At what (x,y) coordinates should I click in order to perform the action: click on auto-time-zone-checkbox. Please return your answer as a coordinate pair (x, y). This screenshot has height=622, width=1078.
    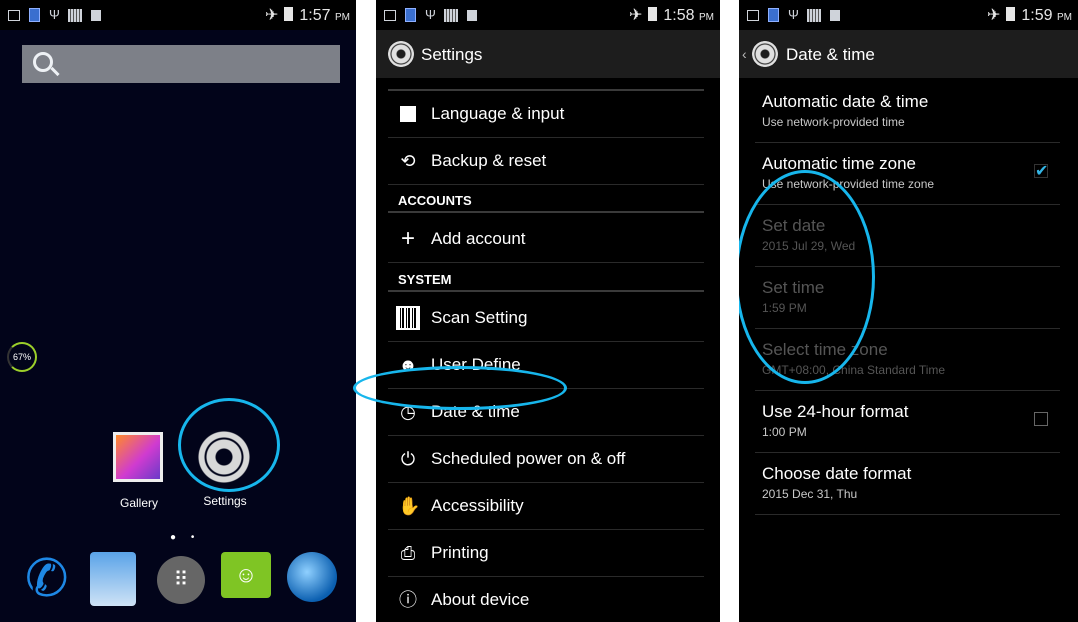
    Looking at the image, I should click on (1041, 171).